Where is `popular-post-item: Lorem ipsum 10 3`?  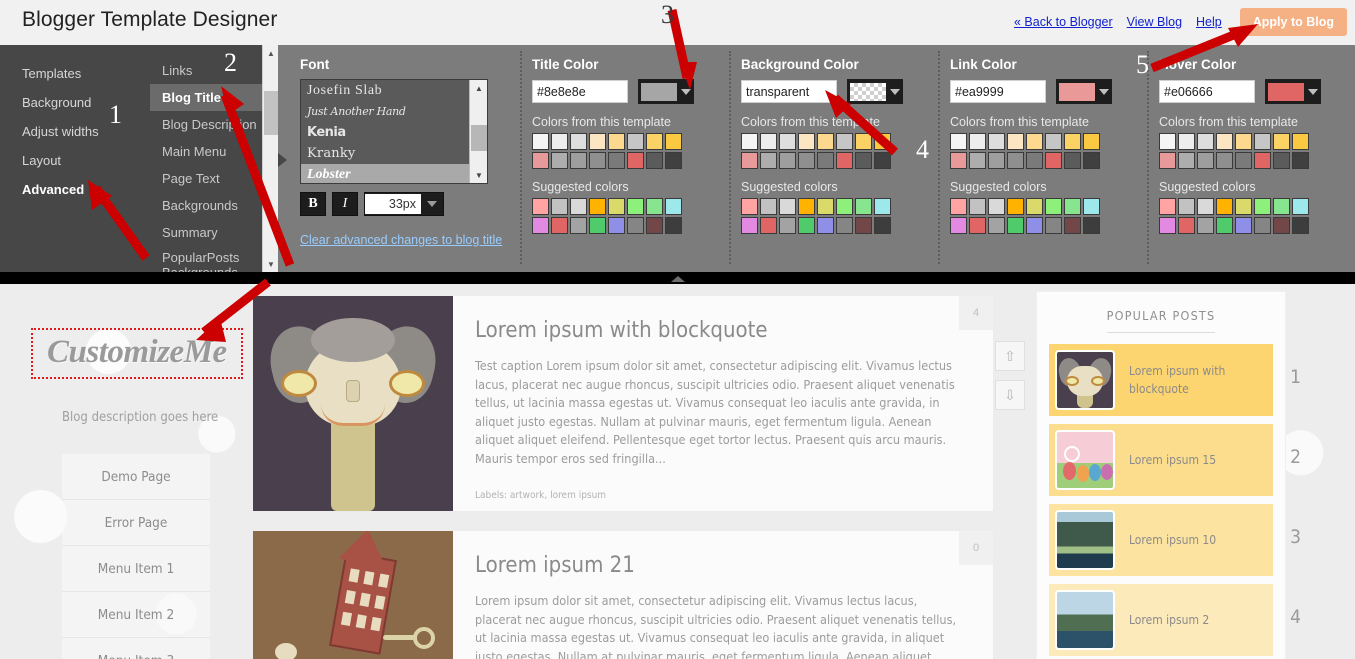 popular-post-item: Lorem ipsum 10 3 is located at coordinates (1175, 540).